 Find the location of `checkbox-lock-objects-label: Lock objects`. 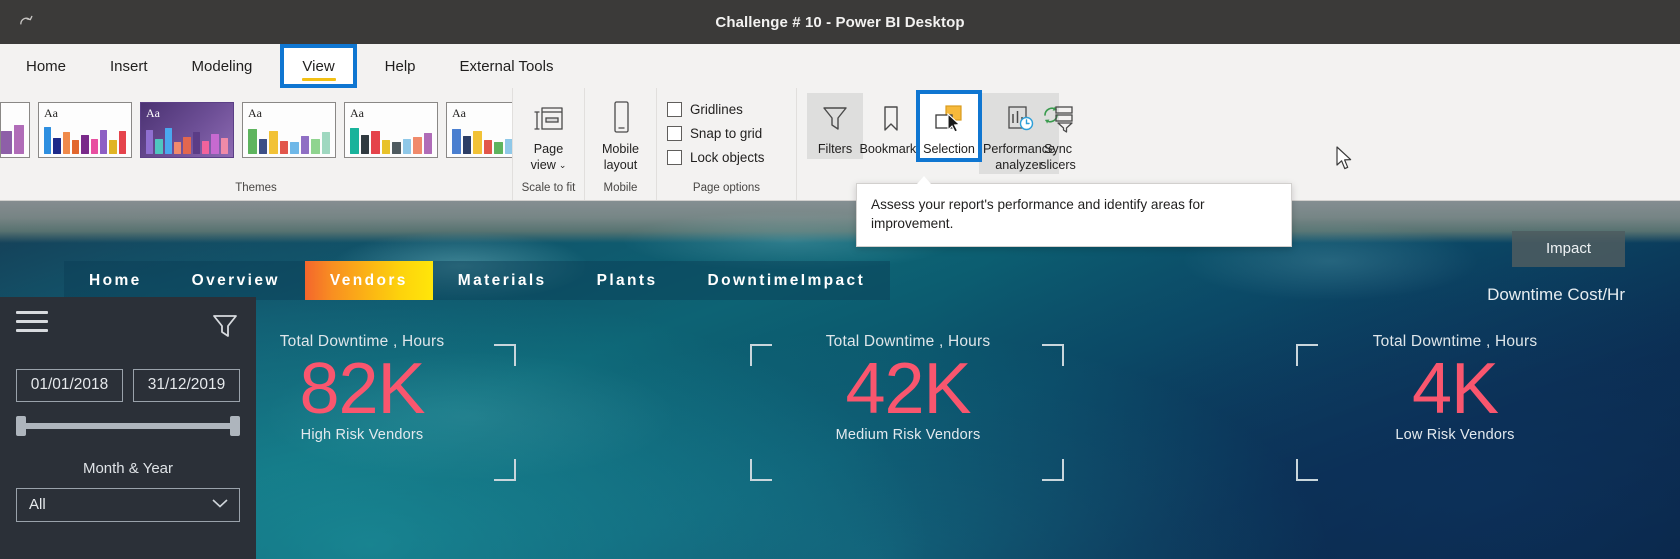

checkbox-lock-objects-label: Lock objects is located at coordinates (727, 157).